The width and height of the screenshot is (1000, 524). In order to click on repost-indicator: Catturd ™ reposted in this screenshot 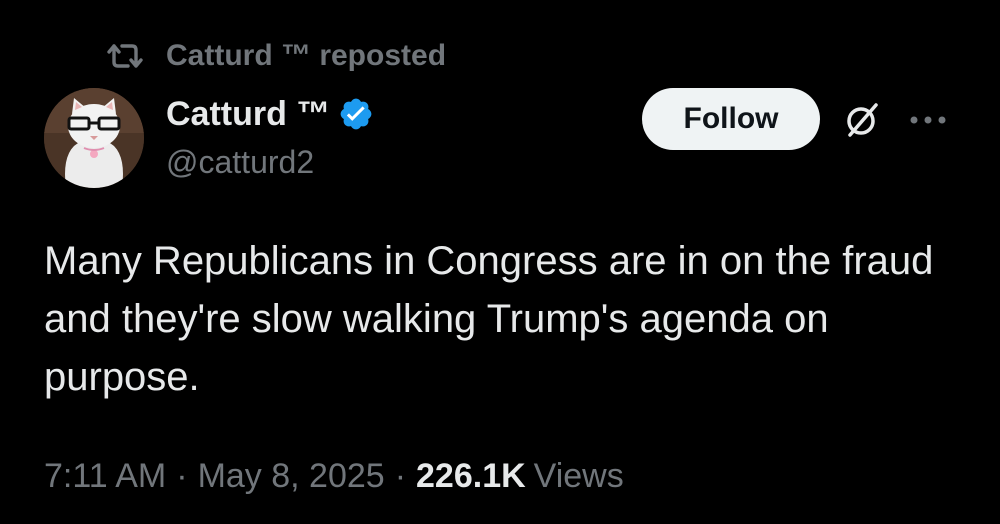, I will do `click(275, 56)`.